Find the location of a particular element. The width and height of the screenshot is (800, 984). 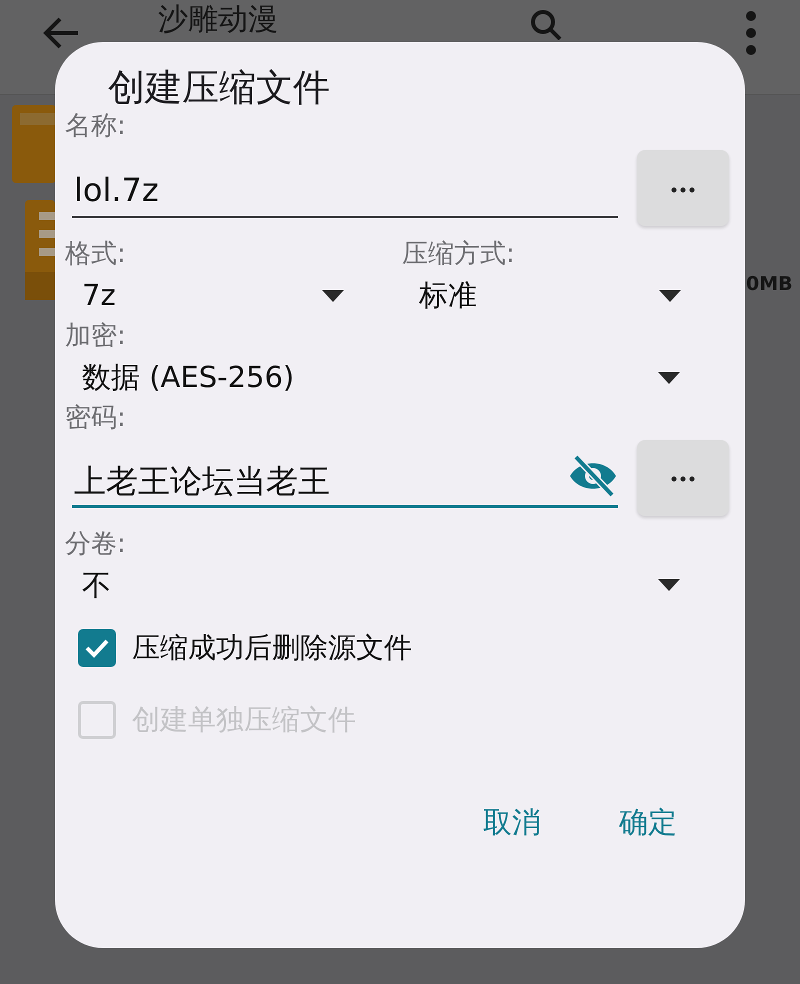

field-label: 加密: is located at coordinates (96, 336).